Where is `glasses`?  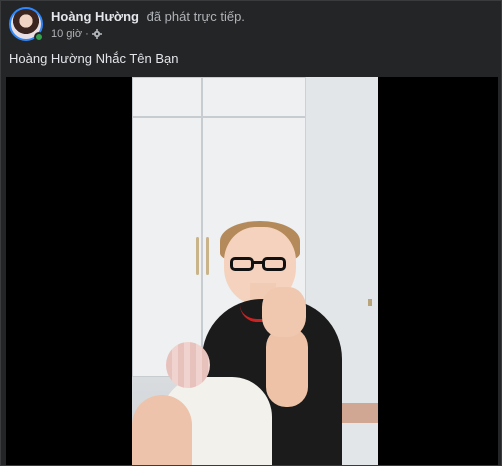 glasses is located at coordinates (260, 265).